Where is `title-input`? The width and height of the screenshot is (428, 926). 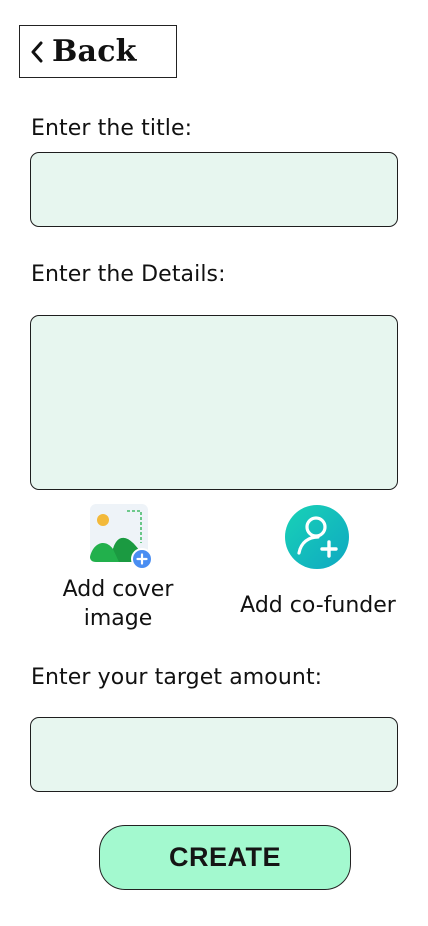 title-input is located at coordinates (214, 189).